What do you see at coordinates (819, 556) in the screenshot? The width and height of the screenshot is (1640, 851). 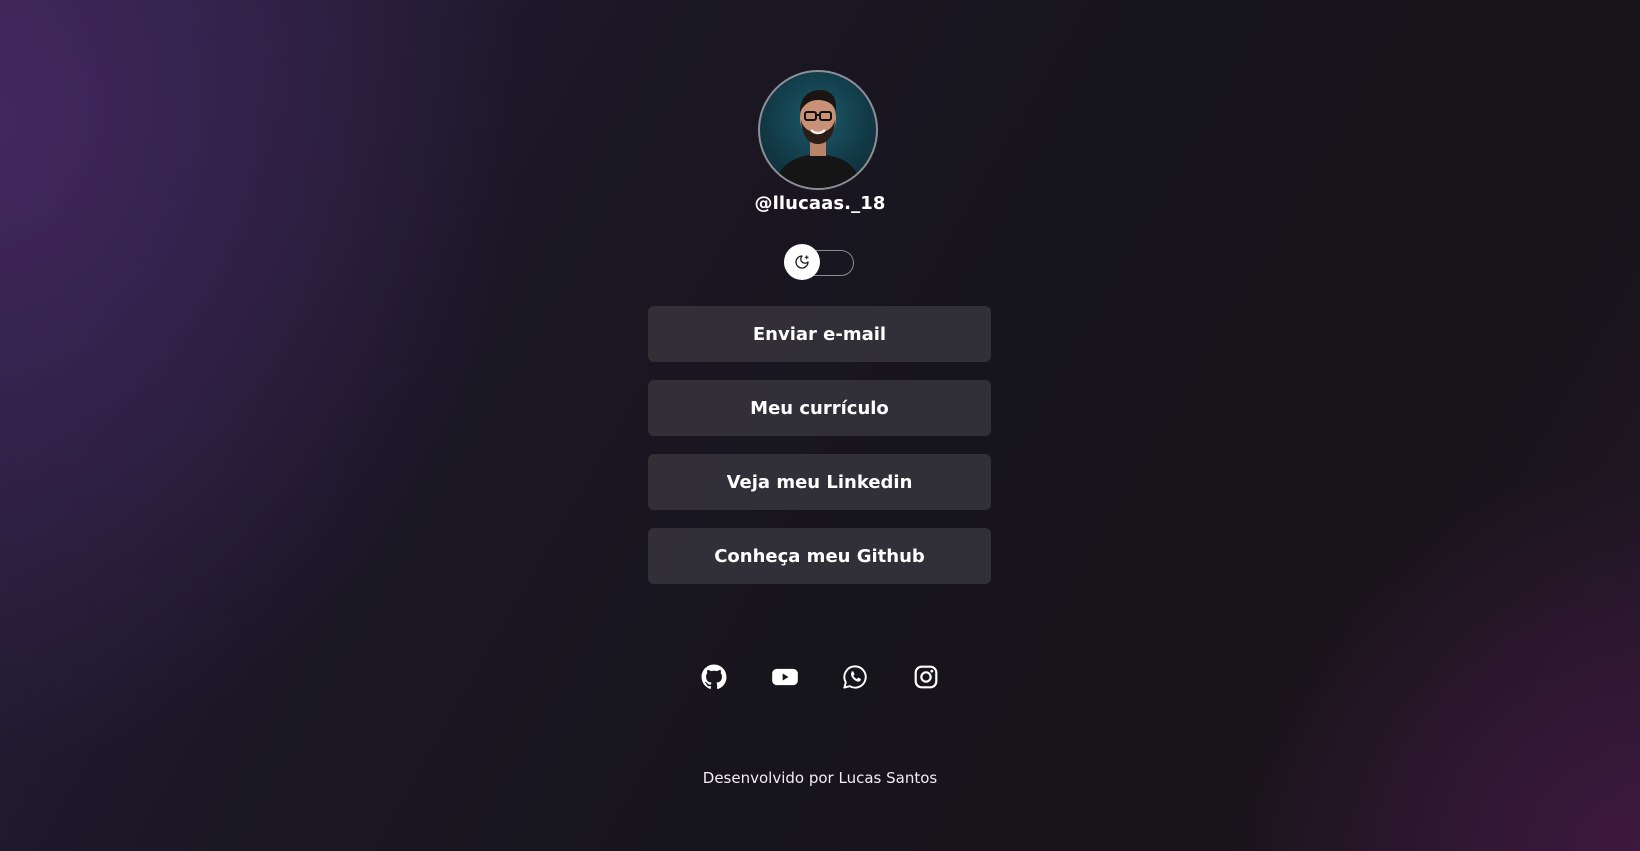 I see `github-button: Conheça meu Github` at bounding box center [819, 556].